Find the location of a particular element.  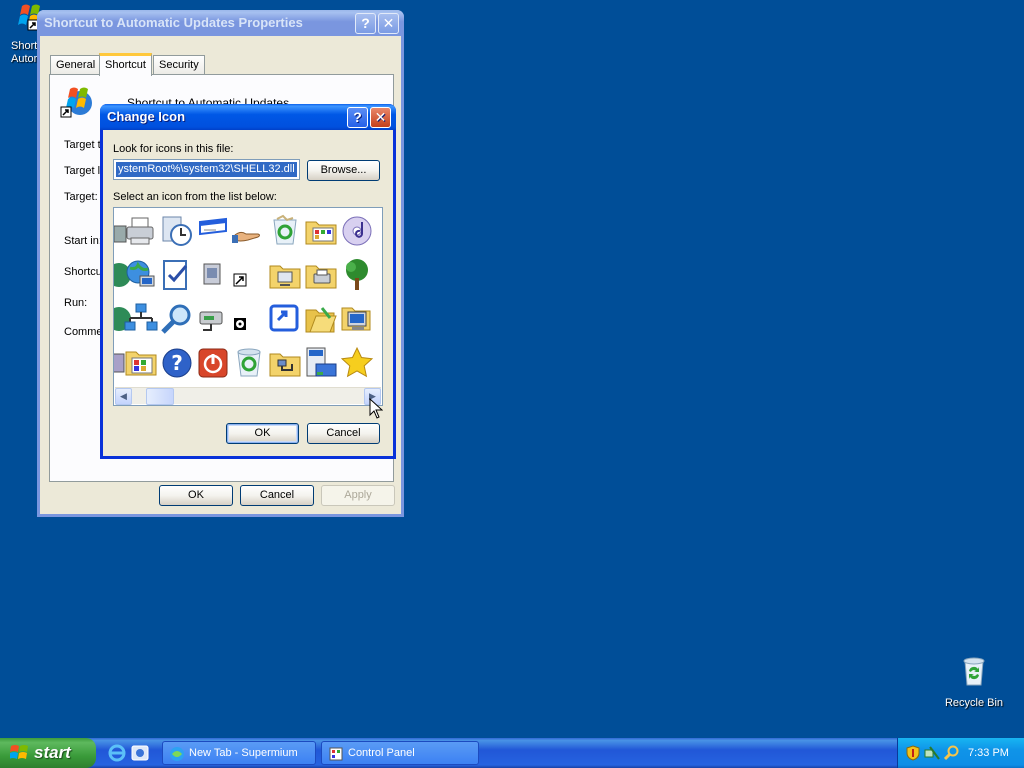

desktop-icon-label-1: Short is located at coordinates (24, 46).